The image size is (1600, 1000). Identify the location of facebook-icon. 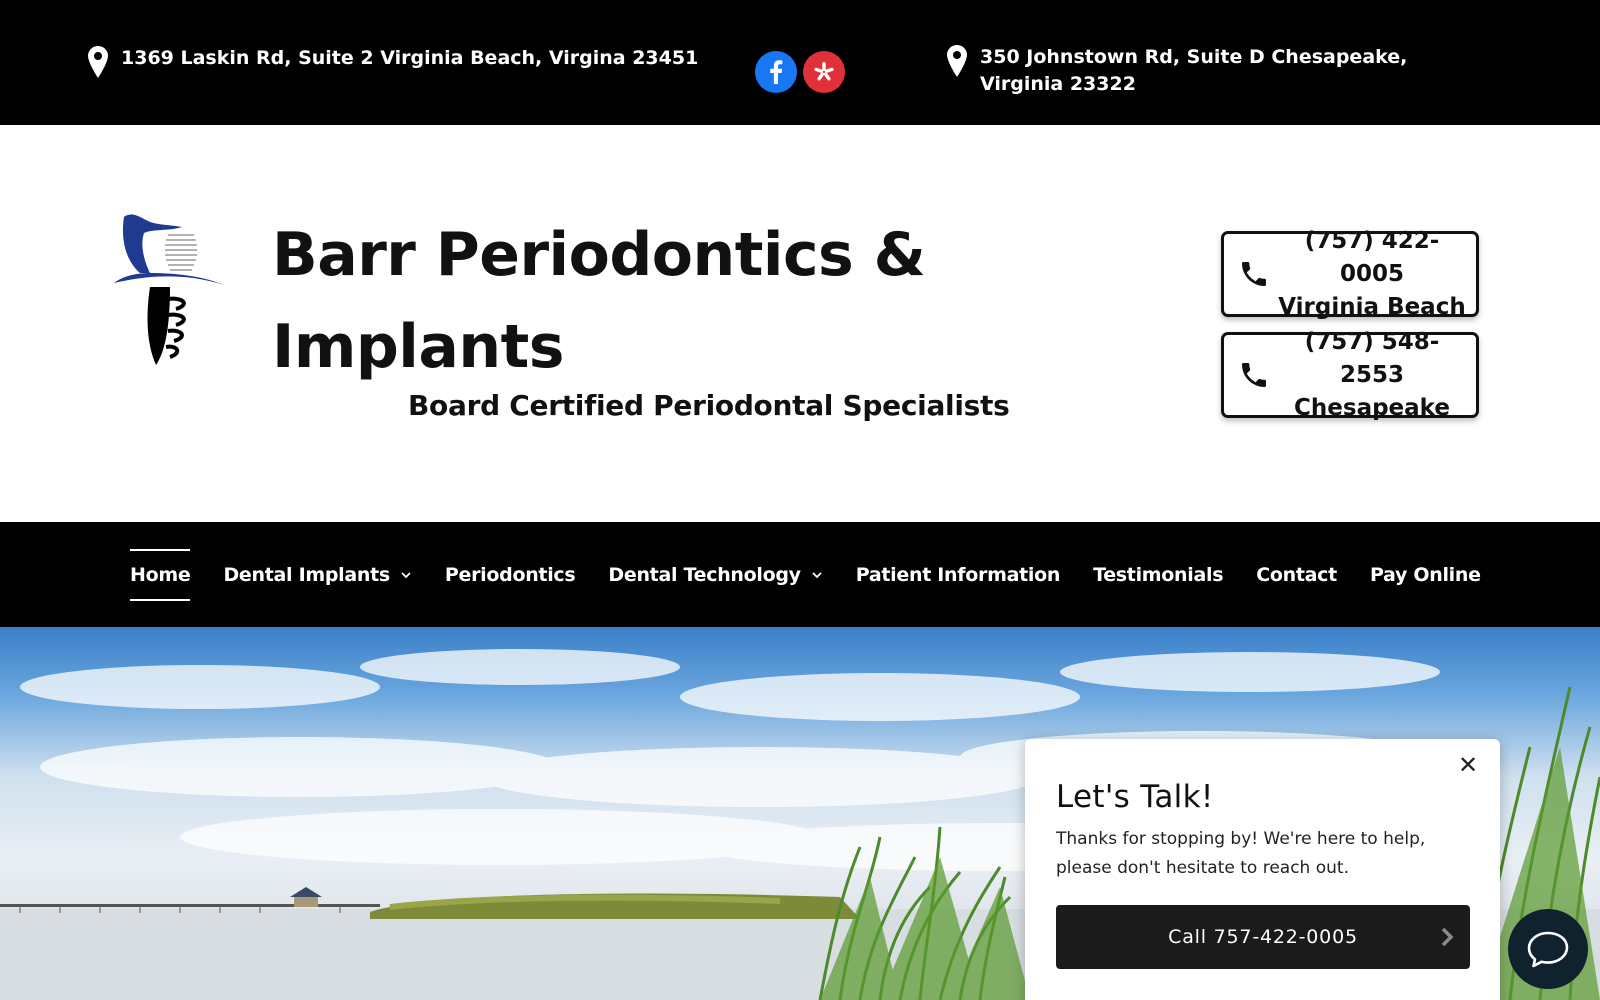
(776, 72).